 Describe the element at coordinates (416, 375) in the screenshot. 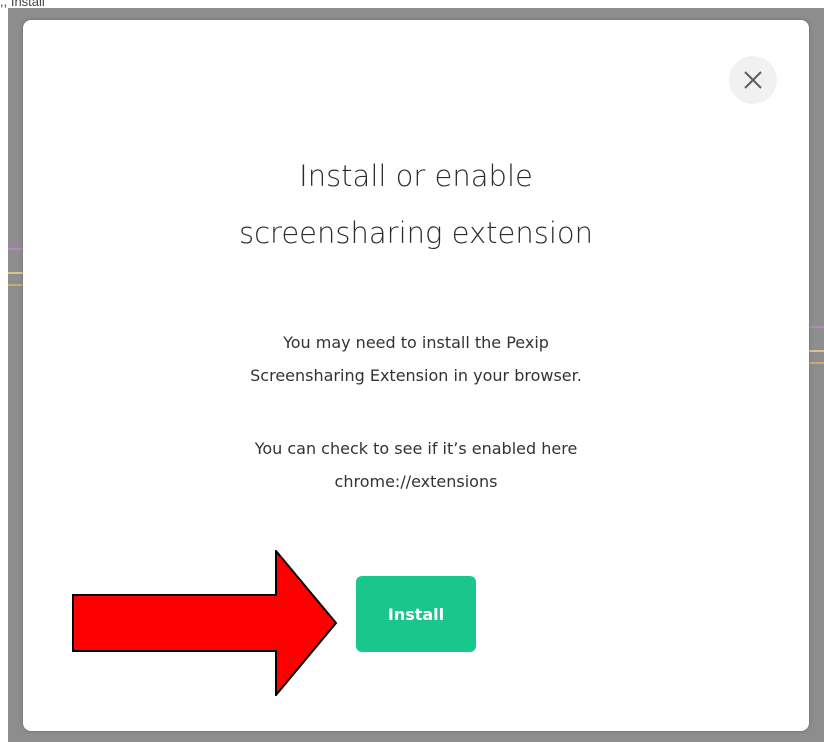

I see `install-message-line: Screensharing Extension in your browser.` at that location.